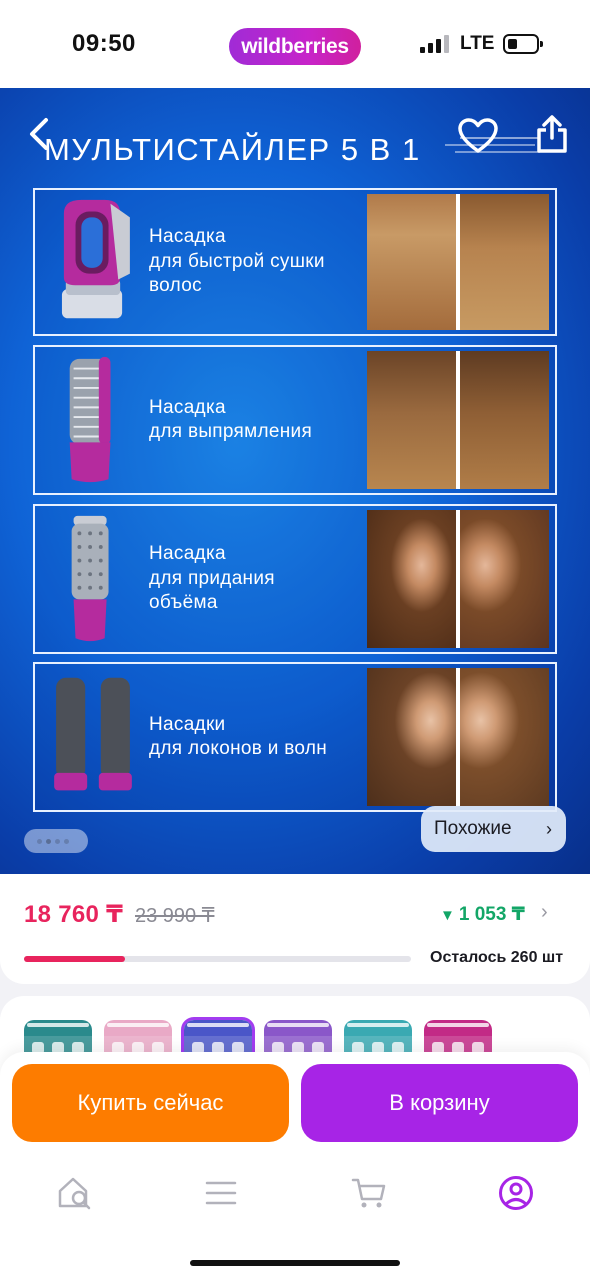  What do you see at coordinates (221, 1193) in the screenshot?
I see `menu-icon` at bounding box center [221, 1193].